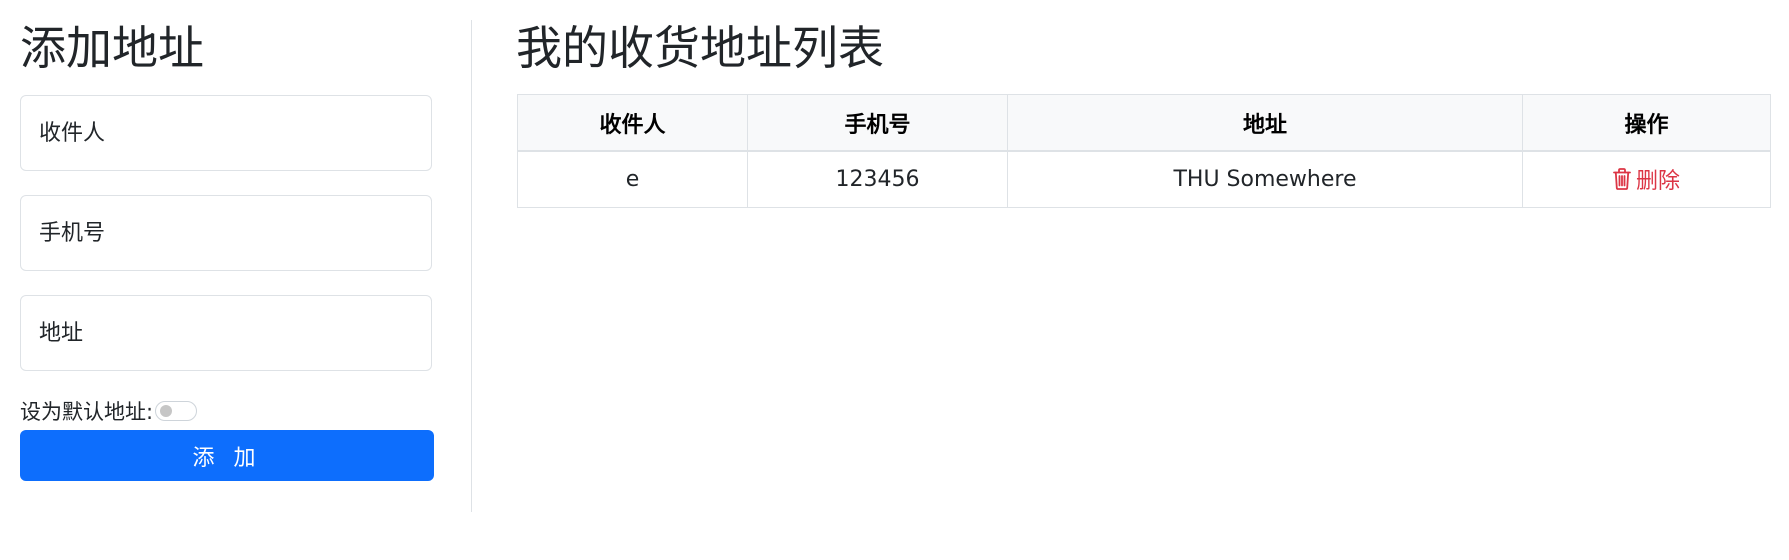 The image size is (1789, 560). I want to click on table-header-row: 收件人 手机号 地址 操作, so click(1144, 123).